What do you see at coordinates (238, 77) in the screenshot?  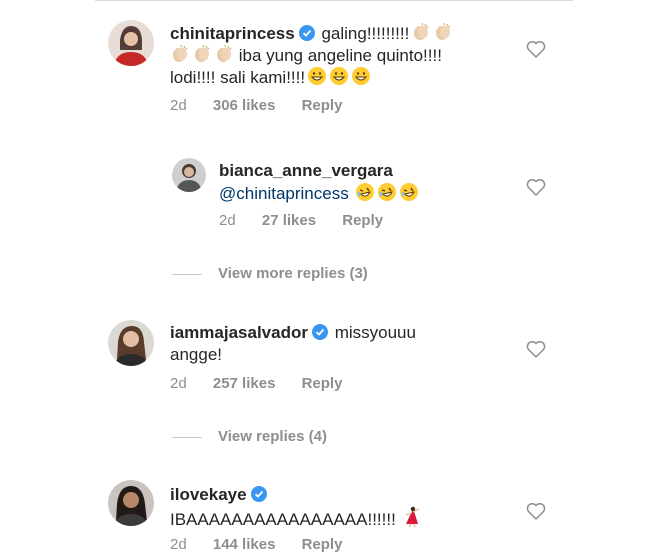 I see `comment-text: lodi!!!! sali kami!!!!` at bounding box center [238, 77].